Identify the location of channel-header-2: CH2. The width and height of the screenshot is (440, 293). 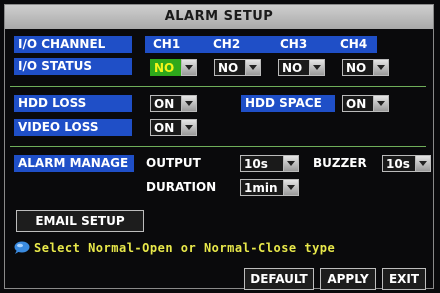
(227, 44).